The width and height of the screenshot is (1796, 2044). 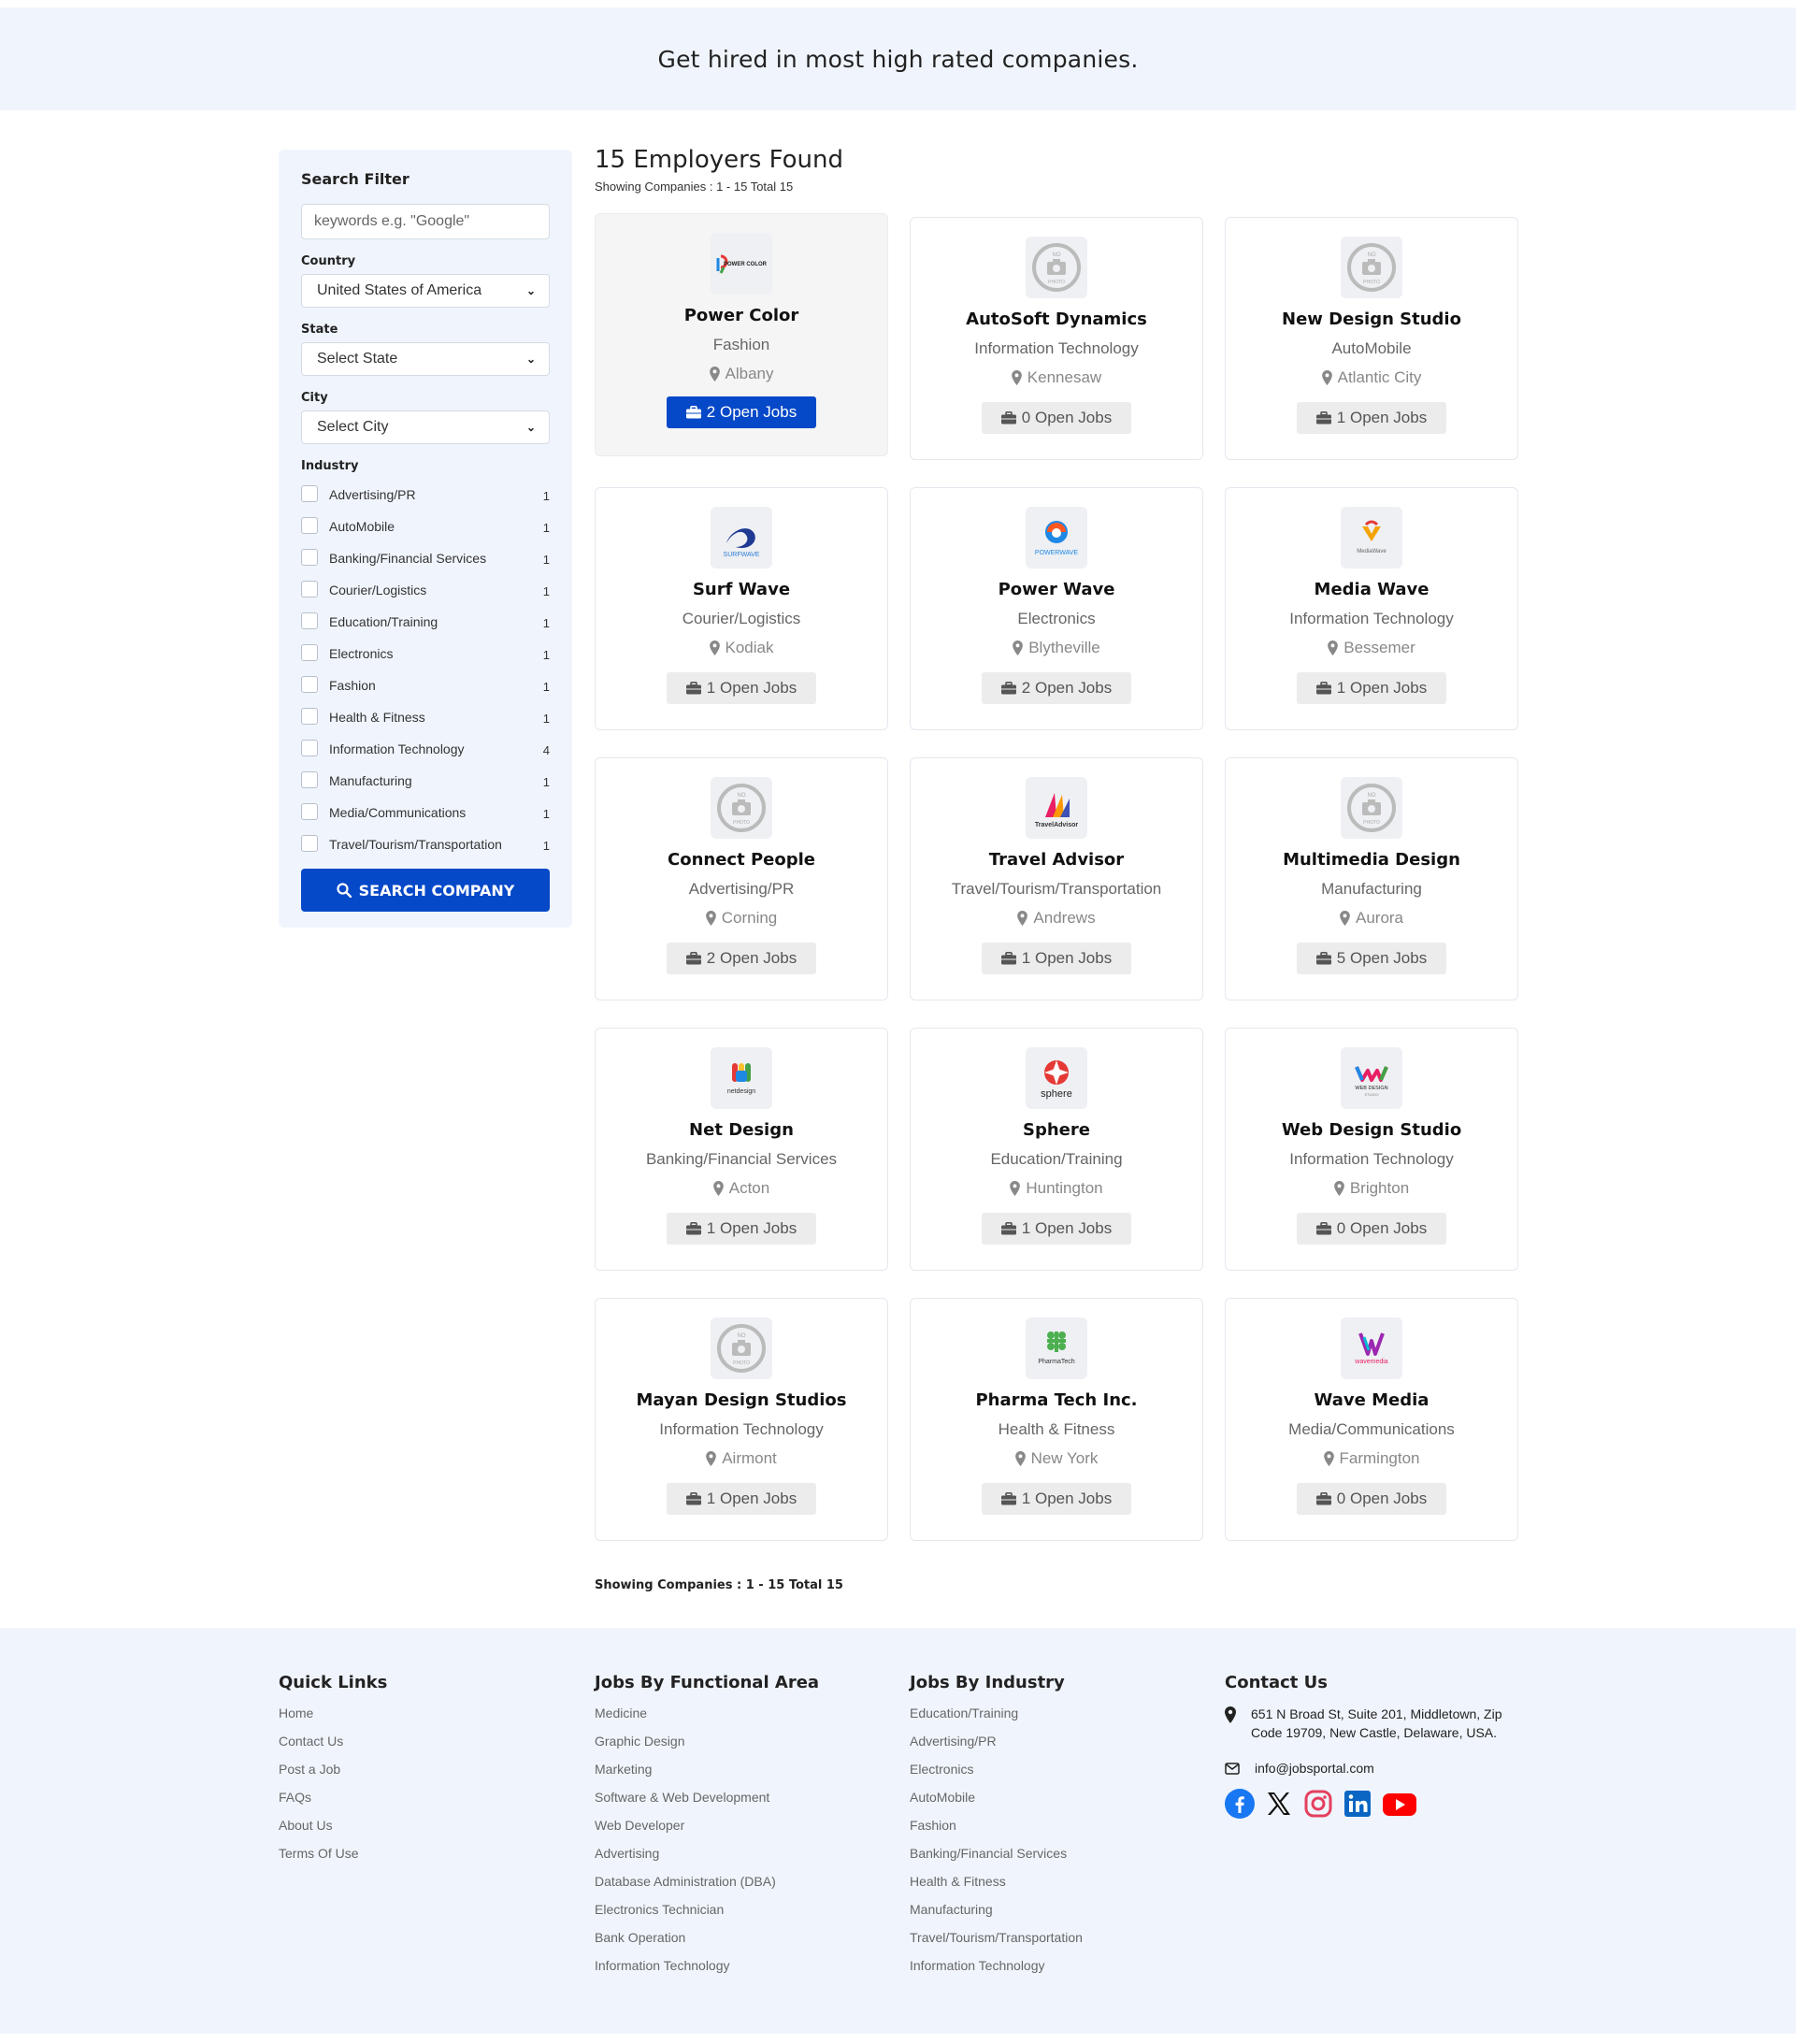 What do you see at coordinates (997, 1775) in the screenshot?
I see `industry-link: Electronics` at bounding box center [997, 1775].